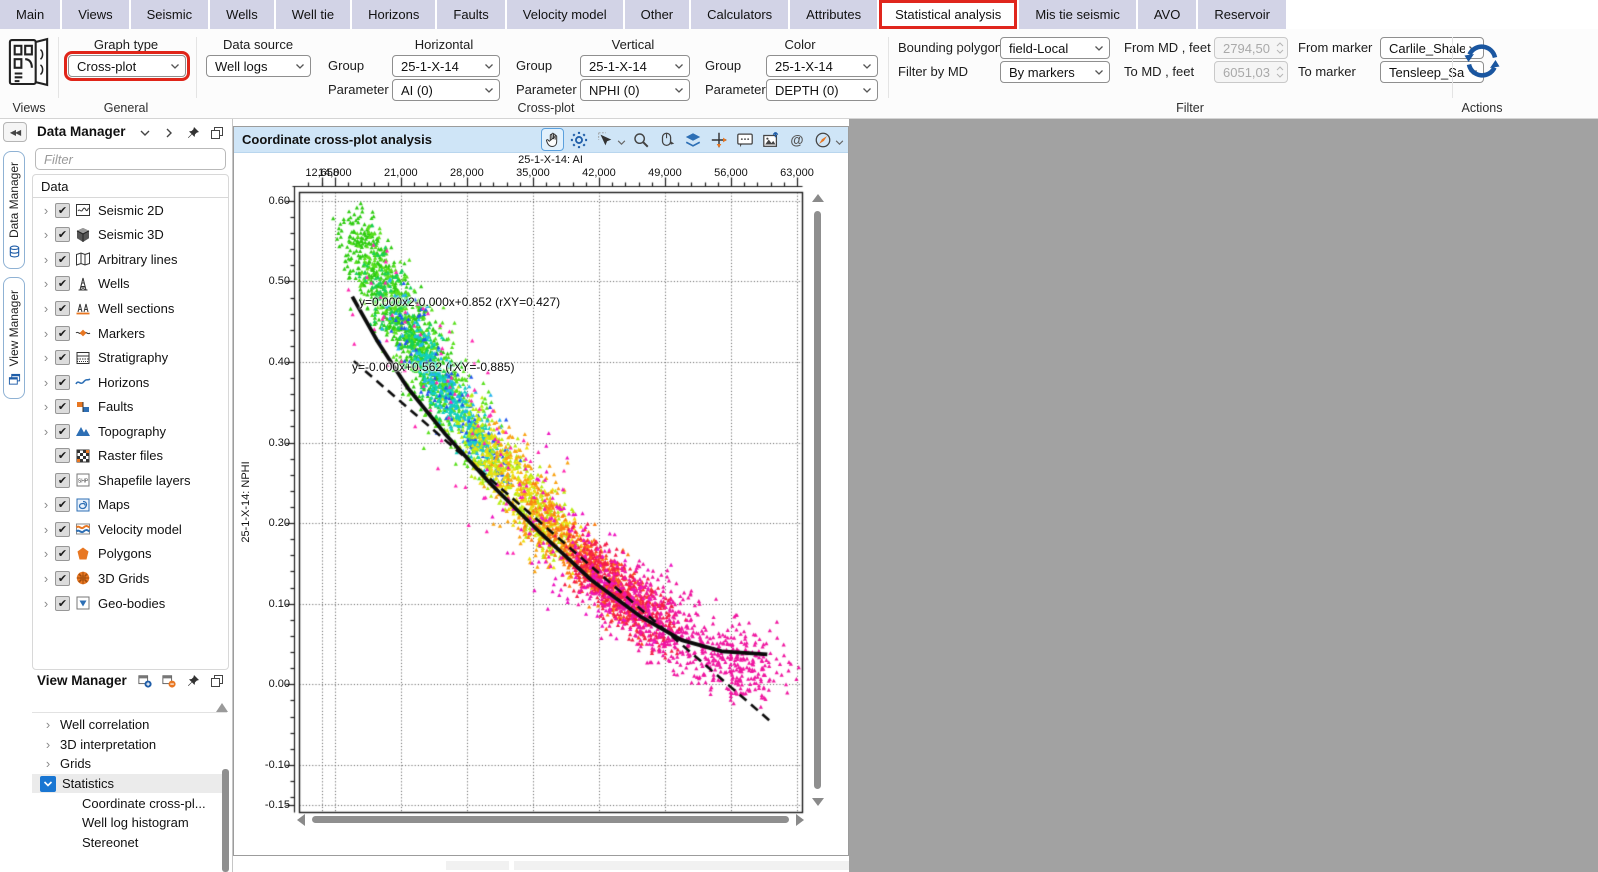  I want to click on scroll-left-arrow, so click(301, 820).